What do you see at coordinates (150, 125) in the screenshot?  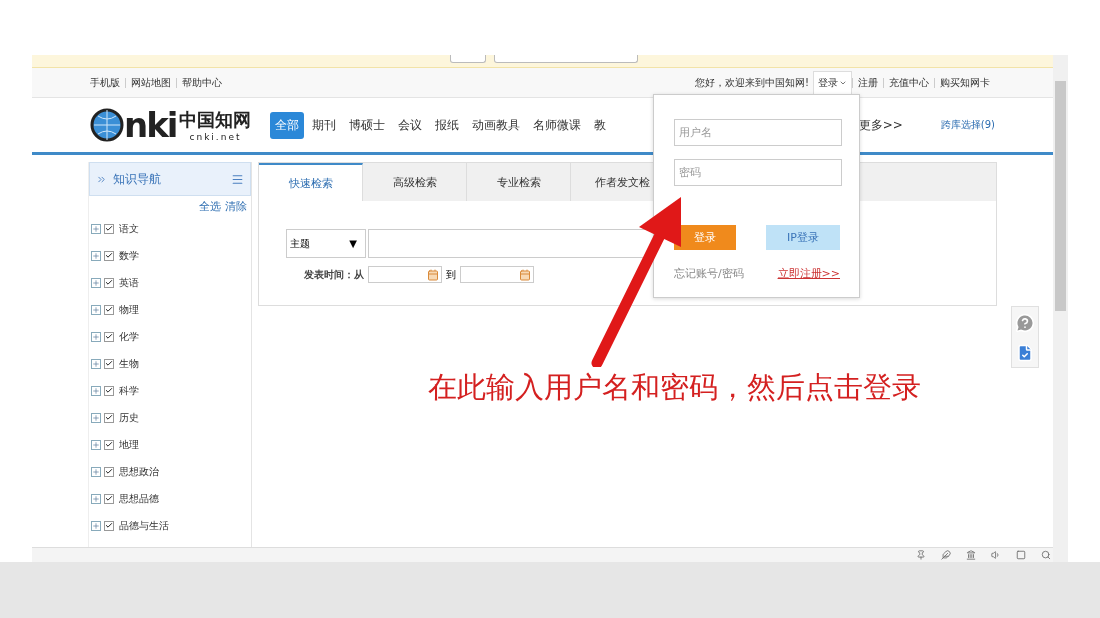 I see `logo-text: nki` at bounding box center [150, 125].